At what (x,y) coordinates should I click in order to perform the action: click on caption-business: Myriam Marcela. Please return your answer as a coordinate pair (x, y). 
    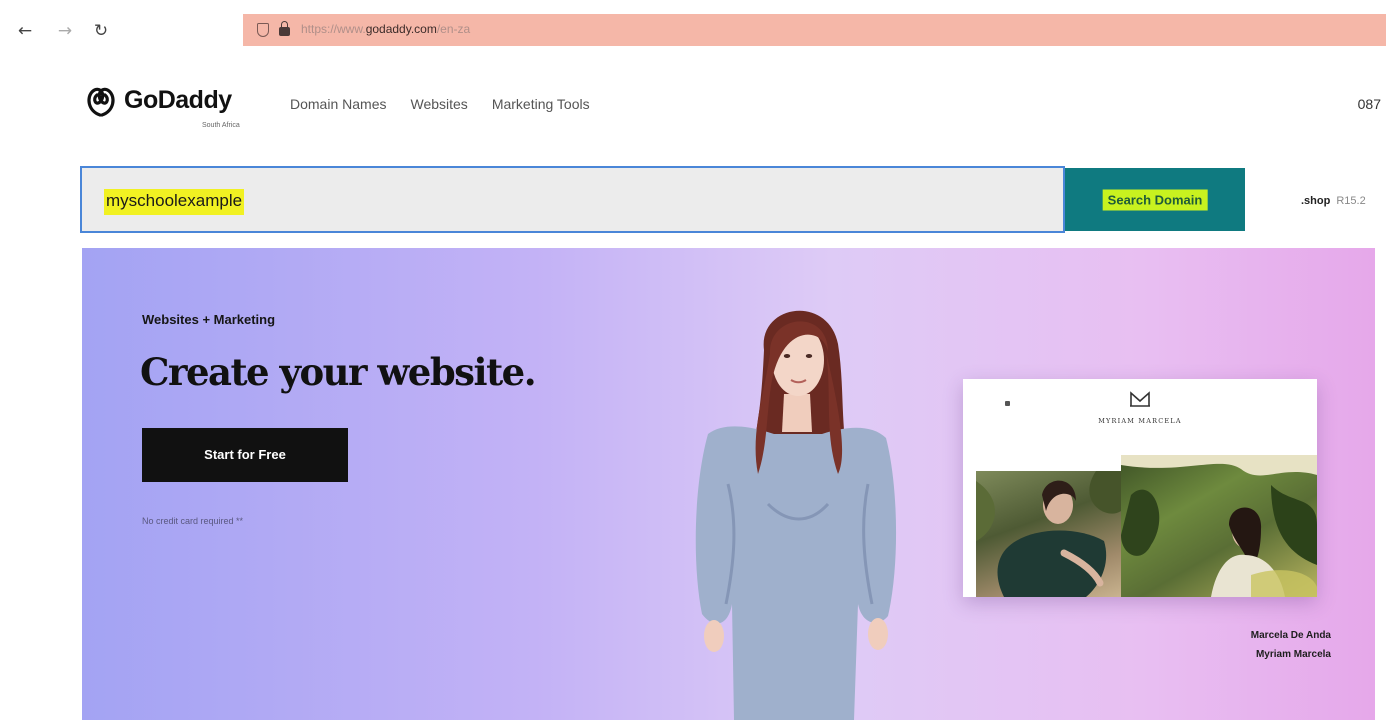
    Looking at the image, I should click on (1293, 654).